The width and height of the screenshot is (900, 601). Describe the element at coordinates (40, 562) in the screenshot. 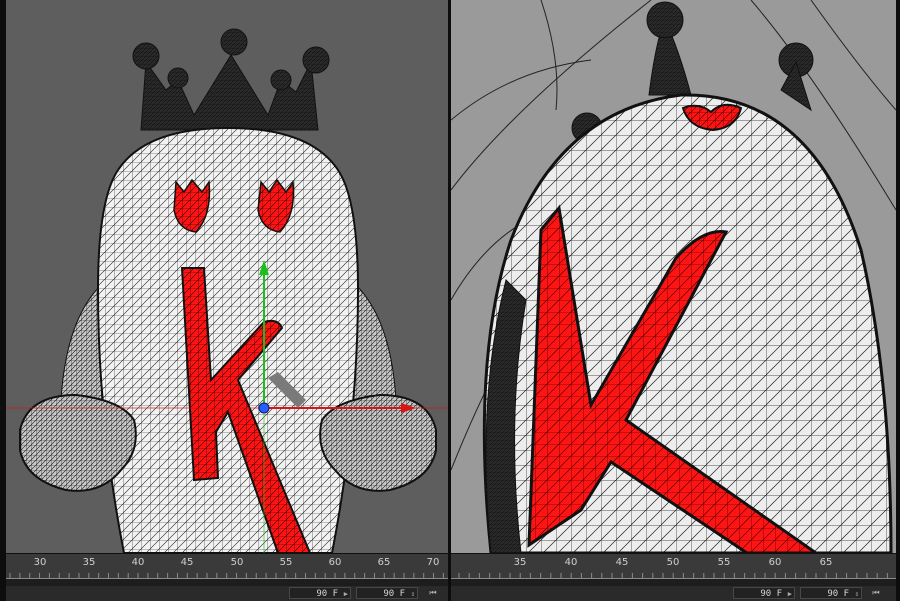

I see `tick-label: 30` at that location.